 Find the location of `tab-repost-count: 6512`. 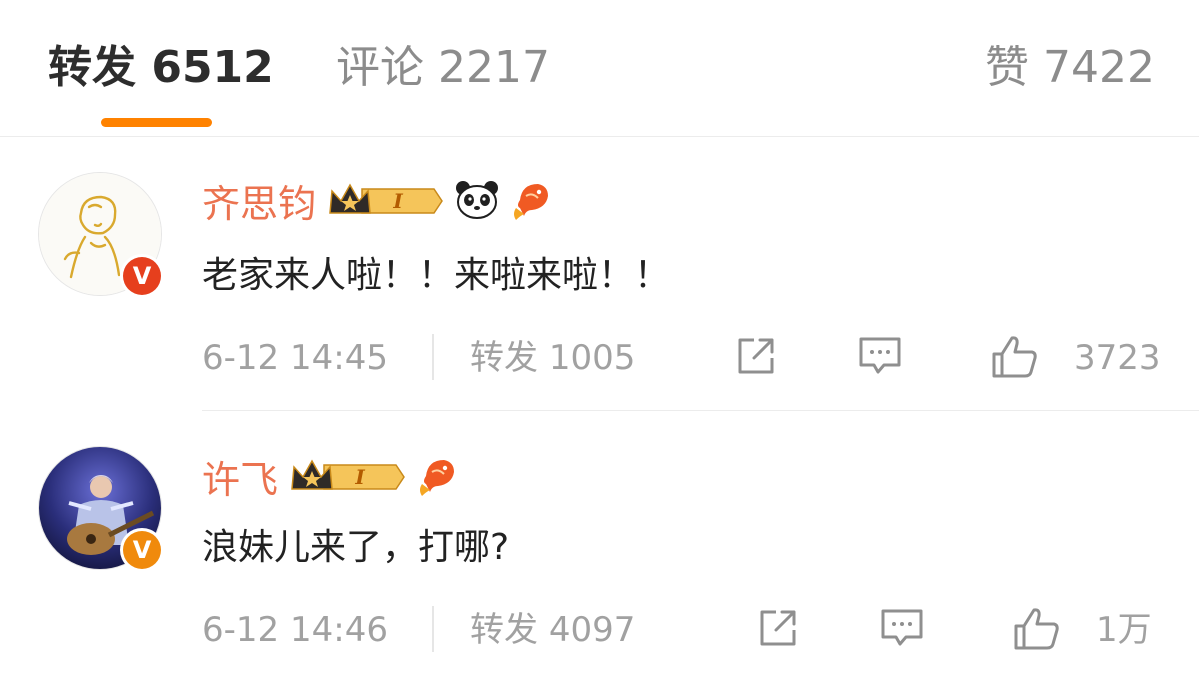

tab-repost-count: 6512 is located at coordinates (212, 67).